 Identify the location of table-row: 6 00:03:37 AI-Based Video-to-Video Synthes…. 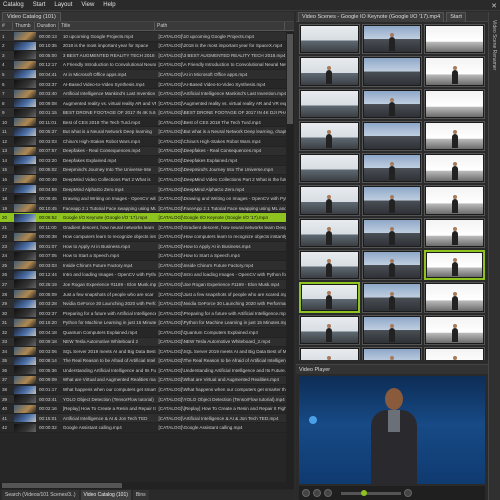
(143, 84).